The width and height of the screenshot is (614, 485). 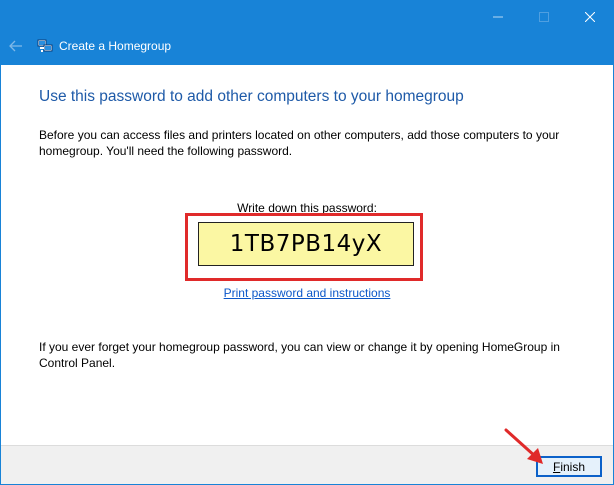 I want to click on minimize-button, so click(x=498, y=17).